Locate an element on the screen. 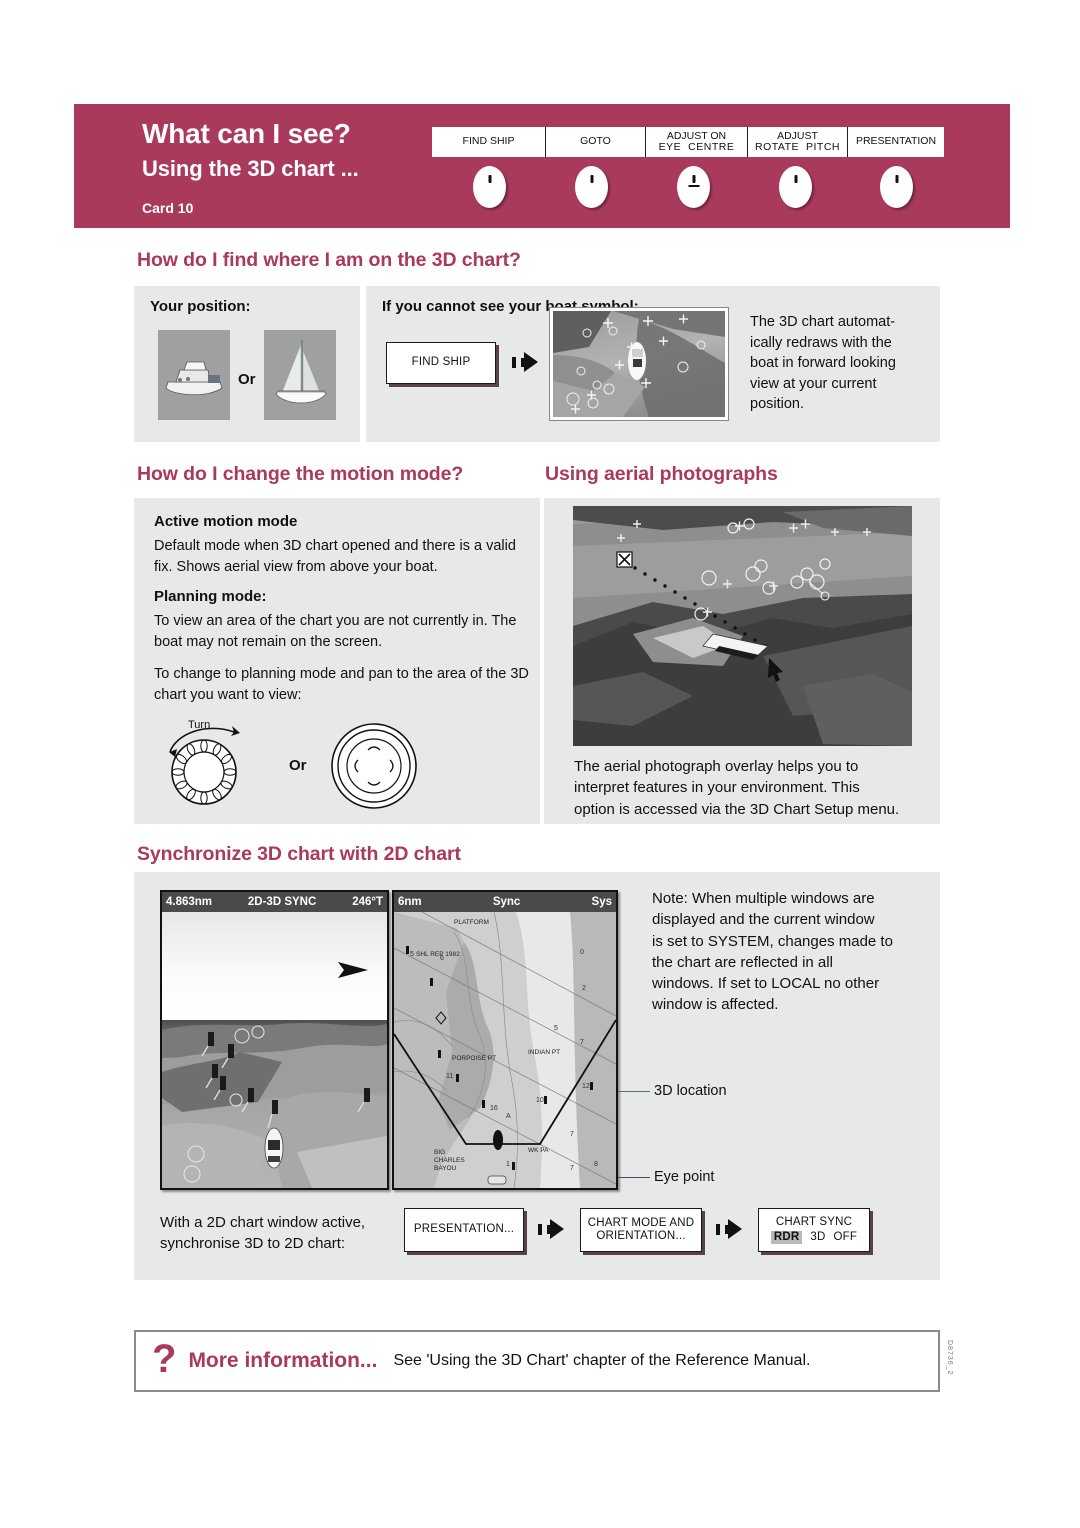 Image resolution: width=1080 pixels, height=1528 pixels. chart-sync-option-off: OFF is located at coordinates (846, 1237).